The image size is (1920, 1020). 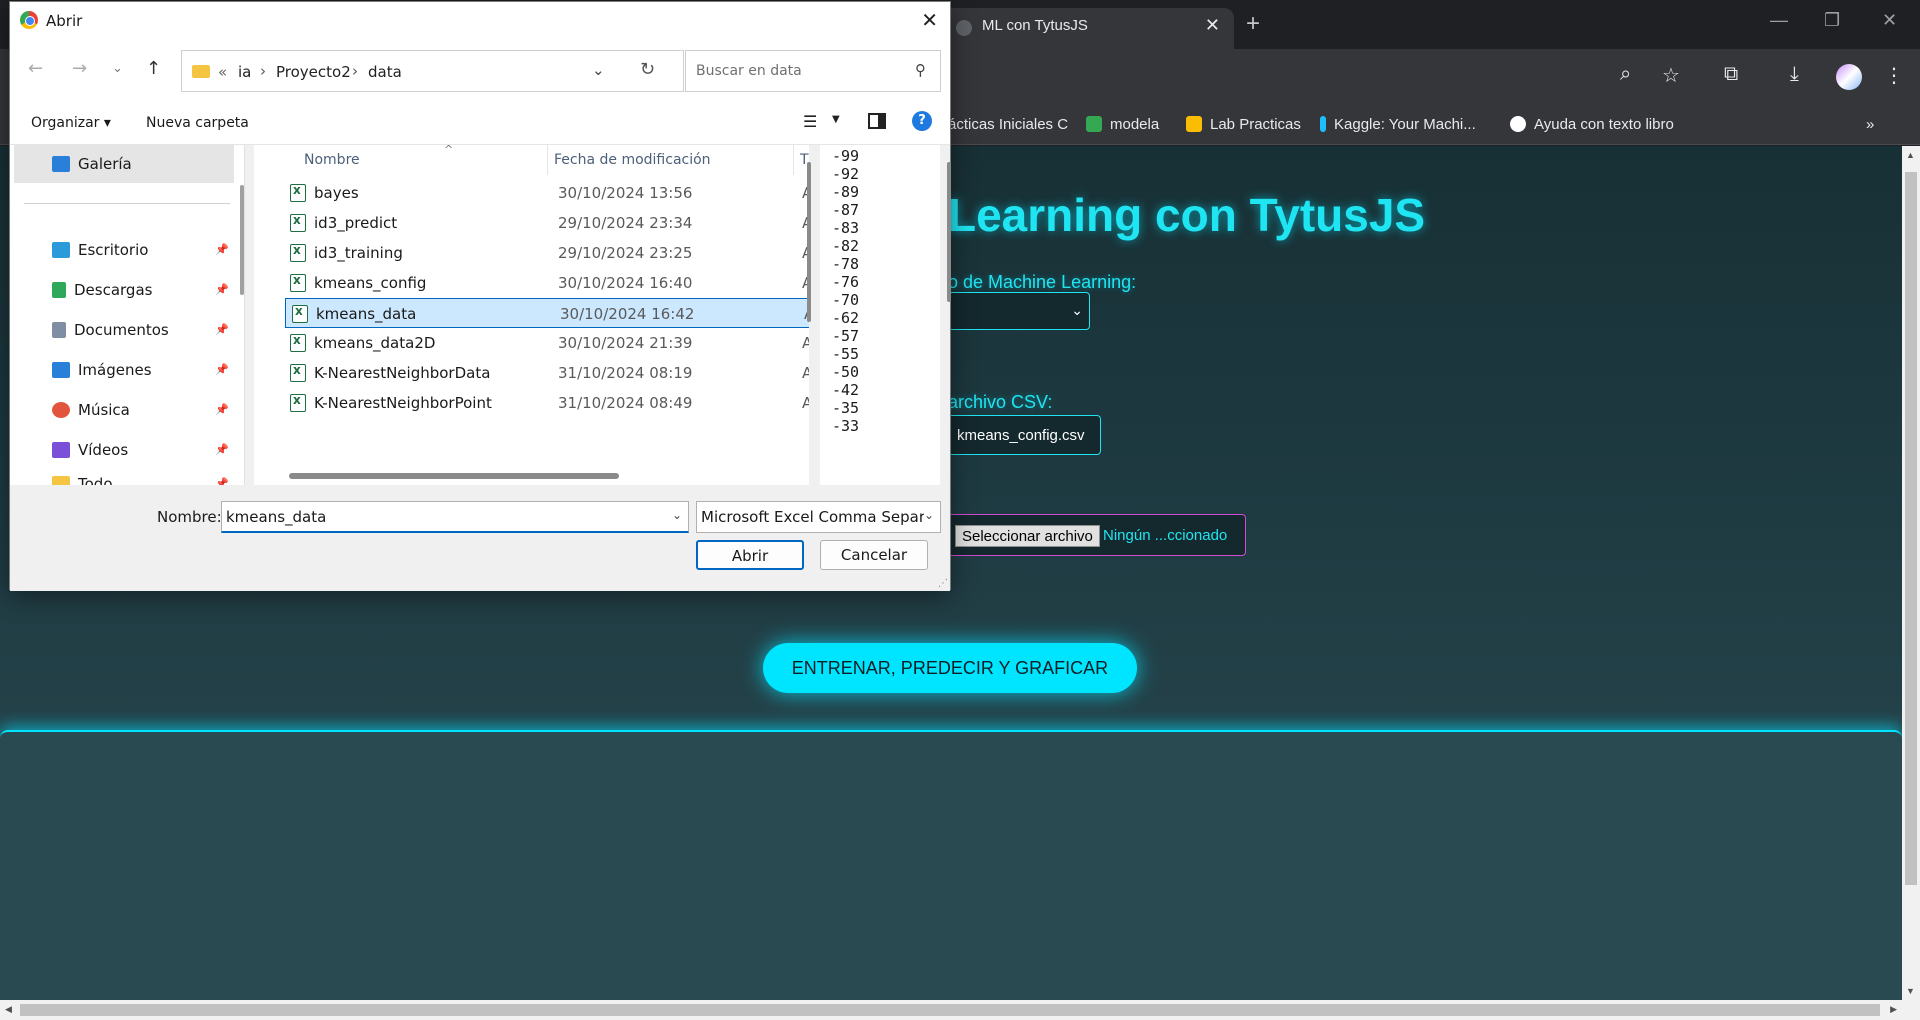 I want to click on file-list-vertical-scrollbar, so click(x=809, y=242).